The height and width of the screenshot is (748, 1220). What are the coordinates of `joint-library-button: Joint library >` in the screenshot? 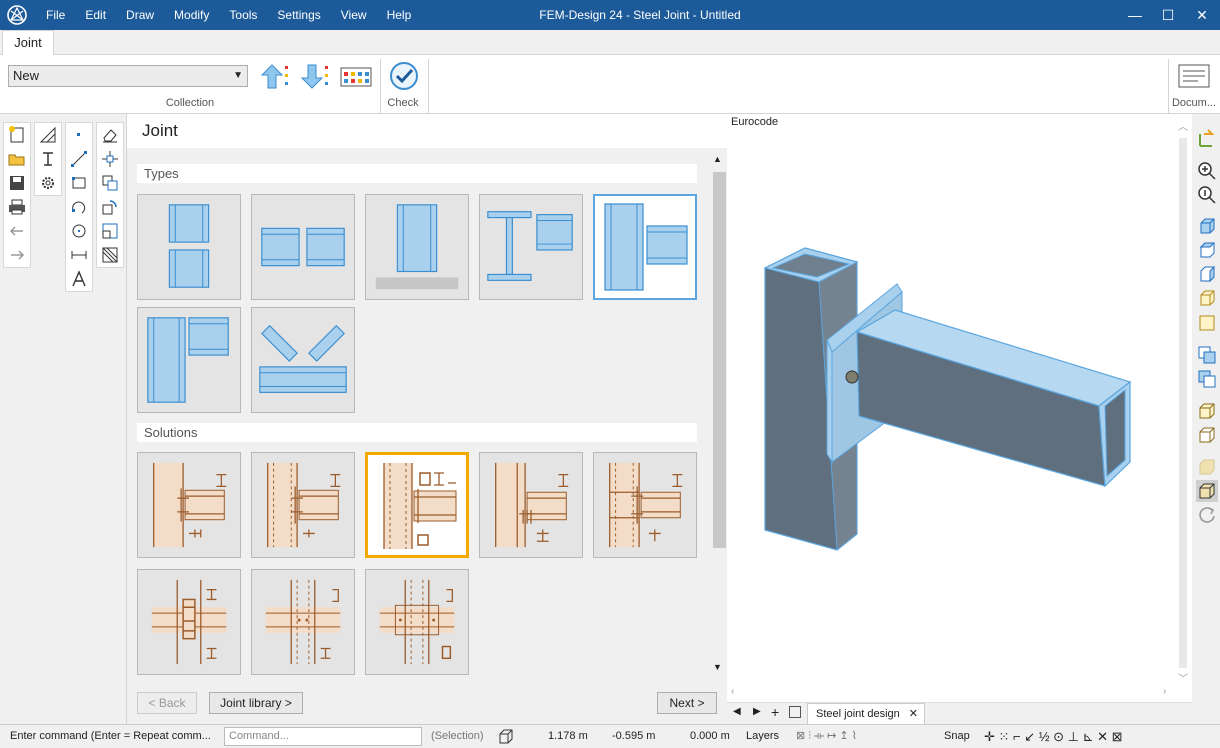 It's located at (256, 703).